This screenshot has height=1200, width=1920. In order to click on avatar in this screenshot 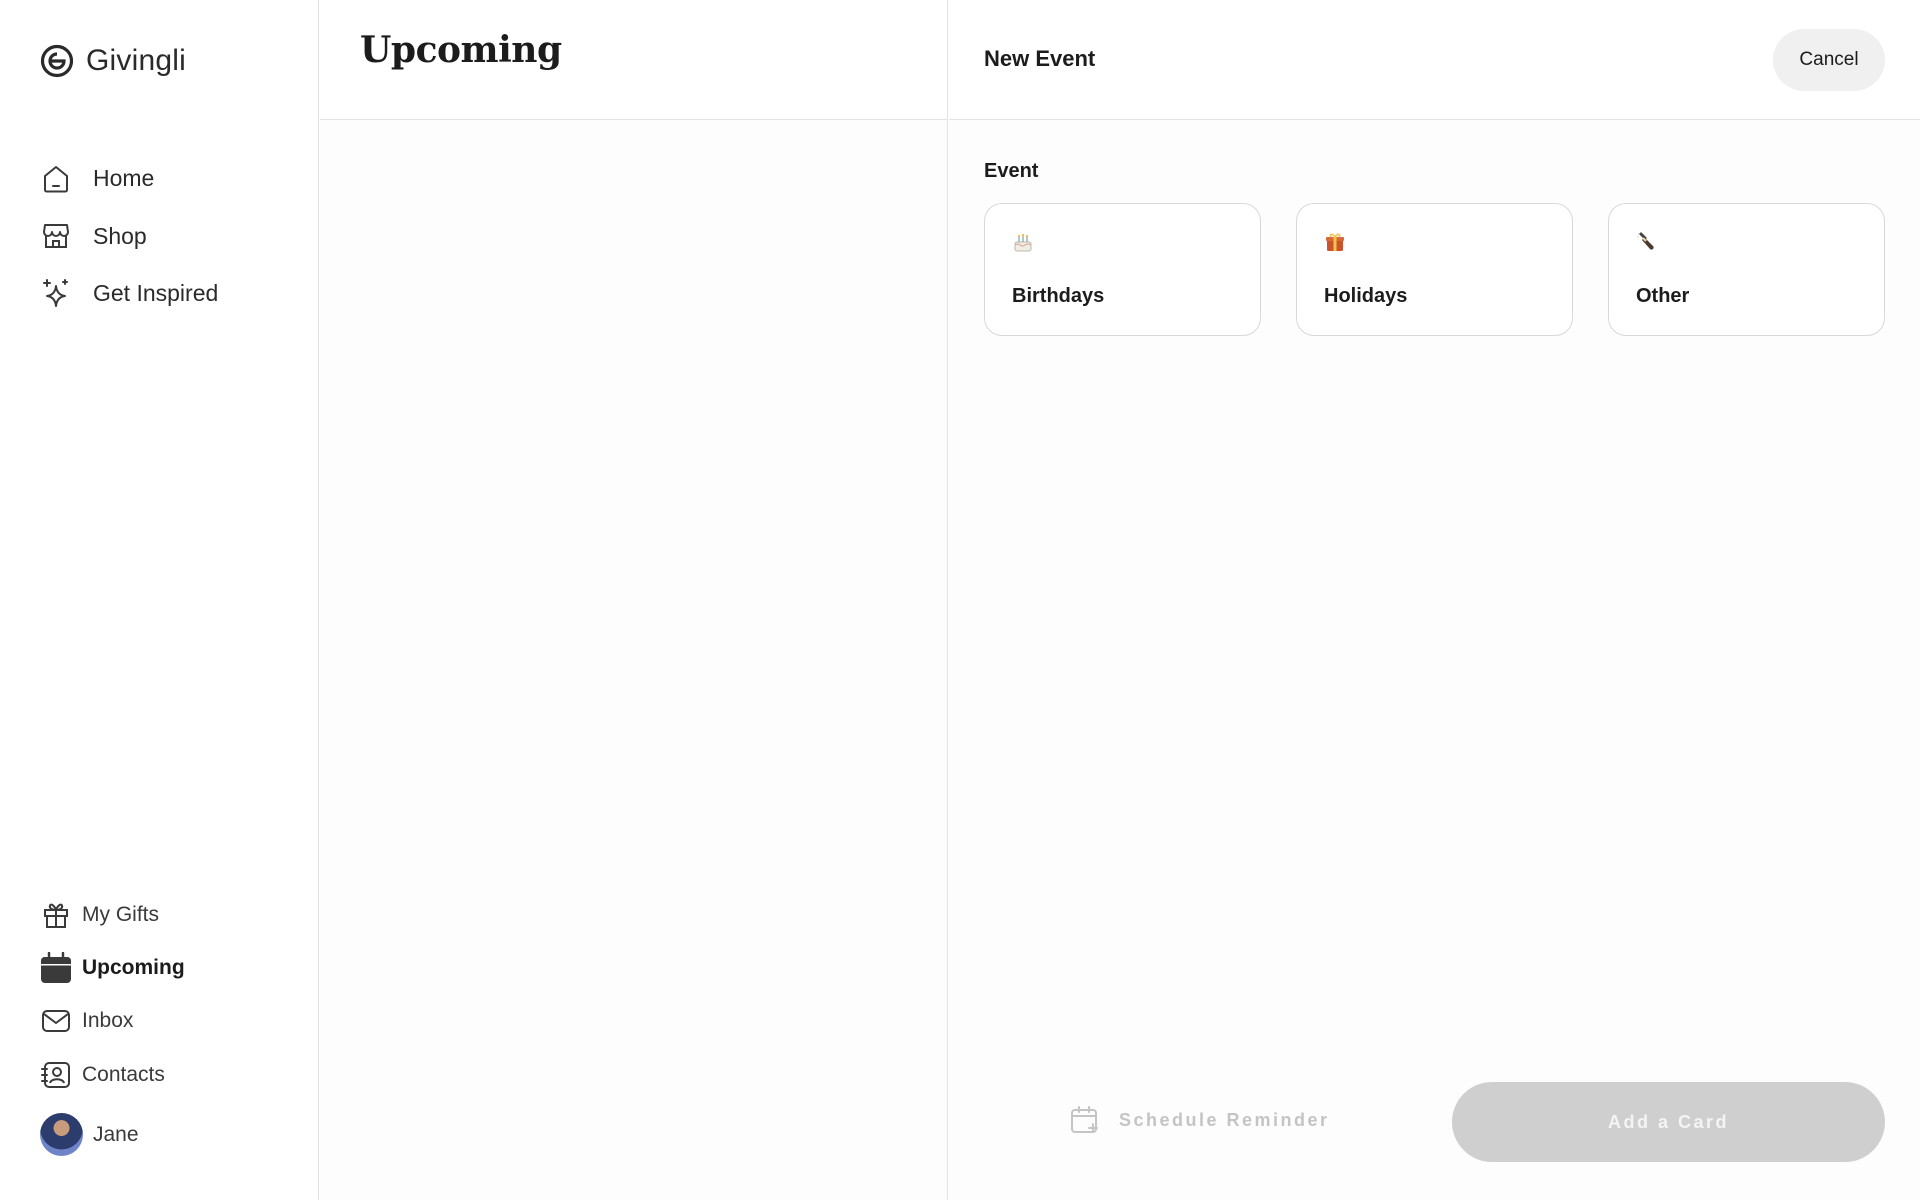, I will do `click(61, 1134)`.